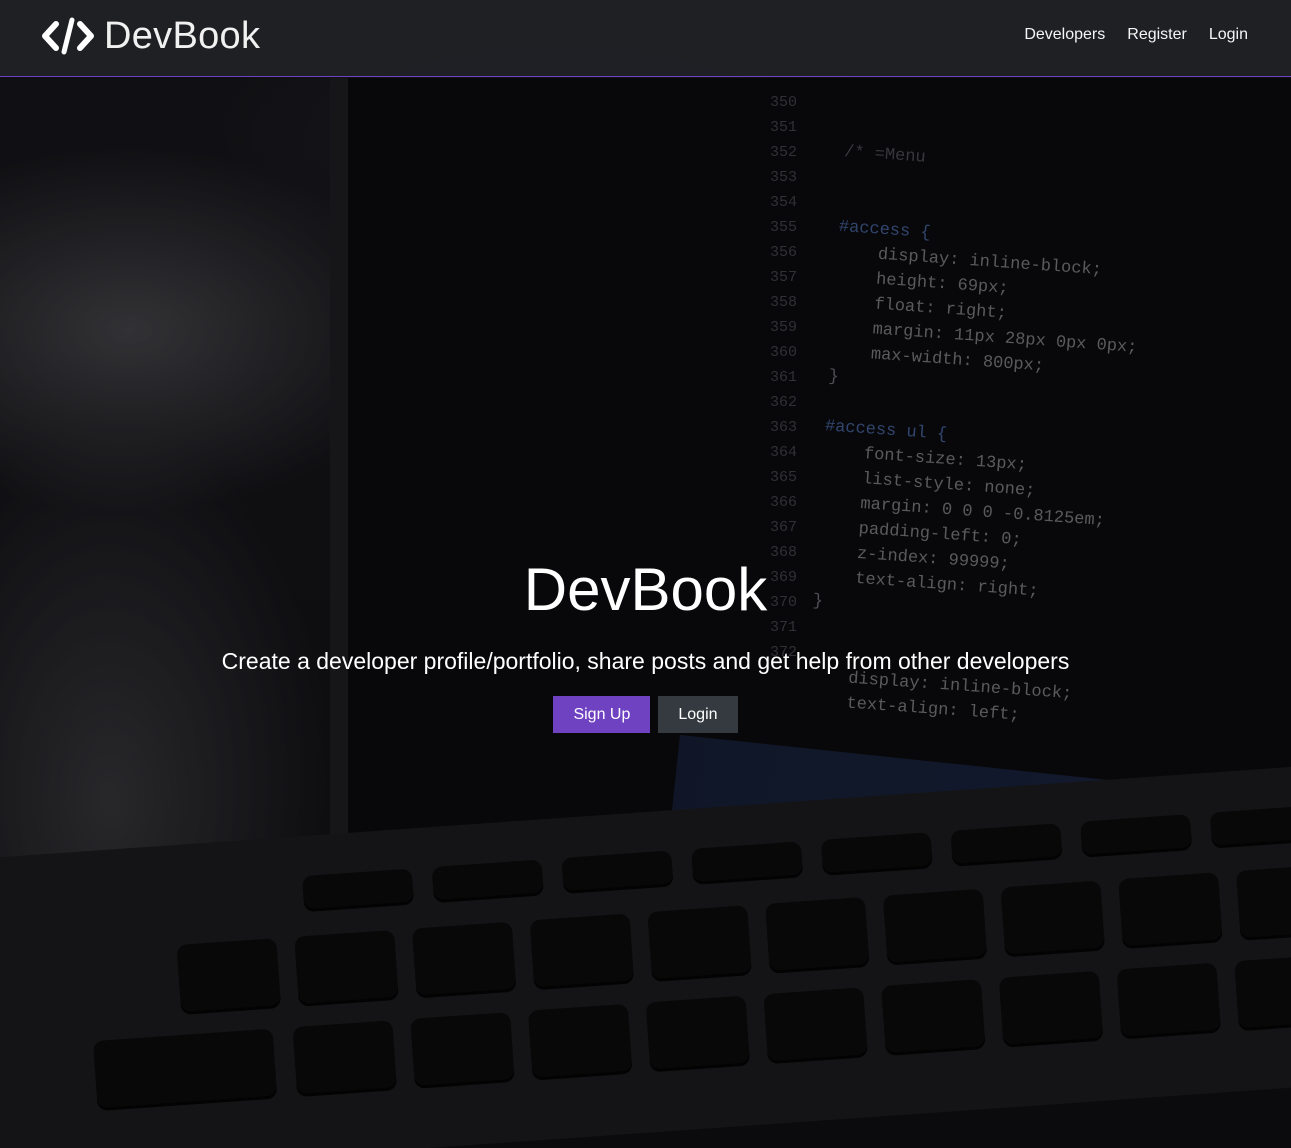  Describe the element at coordinates (698, 714) in the screenshot. I see `login-button: Login` at that location.